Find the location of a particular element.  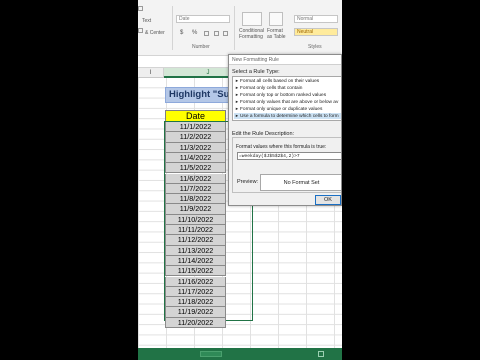

date-cell: 11/6/2022 is located at coordinates (195, 178).